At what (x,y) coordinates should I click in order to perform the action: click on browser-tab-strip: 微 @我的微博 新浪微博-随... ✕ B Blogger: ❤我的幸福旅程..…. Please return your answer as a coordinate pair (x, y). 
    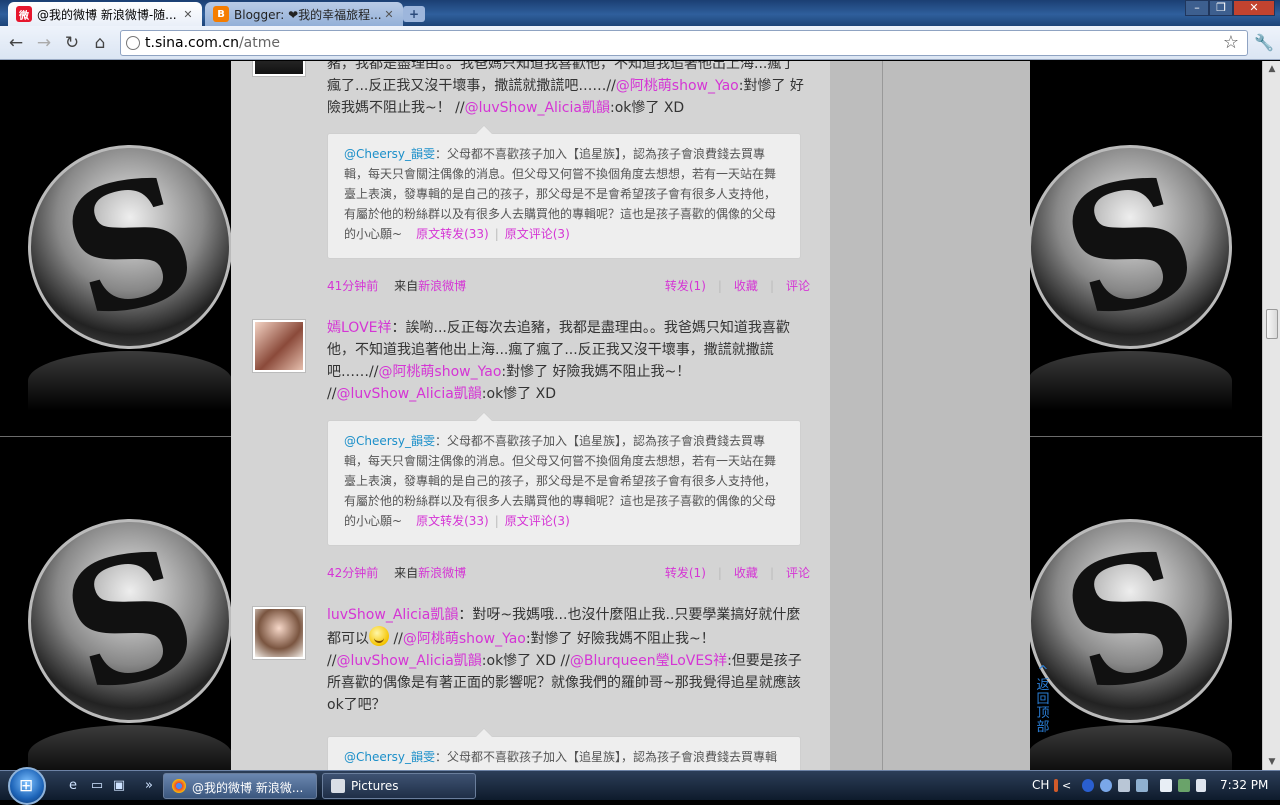
    Looking at the image, I should click on (640, 13).